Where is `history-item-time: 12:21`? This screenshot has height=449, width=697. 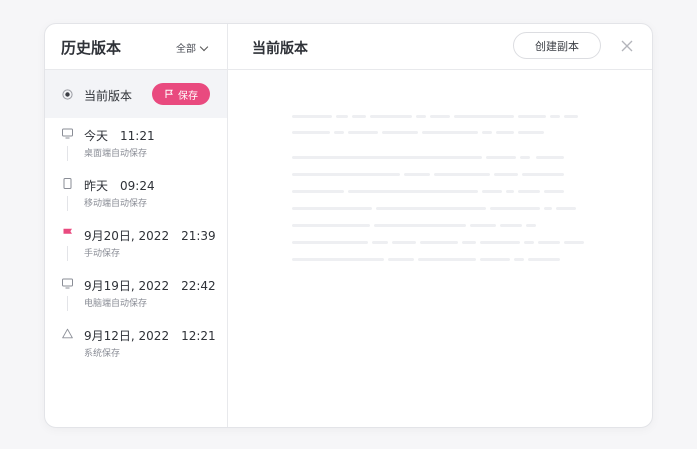 history-item-time: 12:21 is located at coordinates (198, 336).